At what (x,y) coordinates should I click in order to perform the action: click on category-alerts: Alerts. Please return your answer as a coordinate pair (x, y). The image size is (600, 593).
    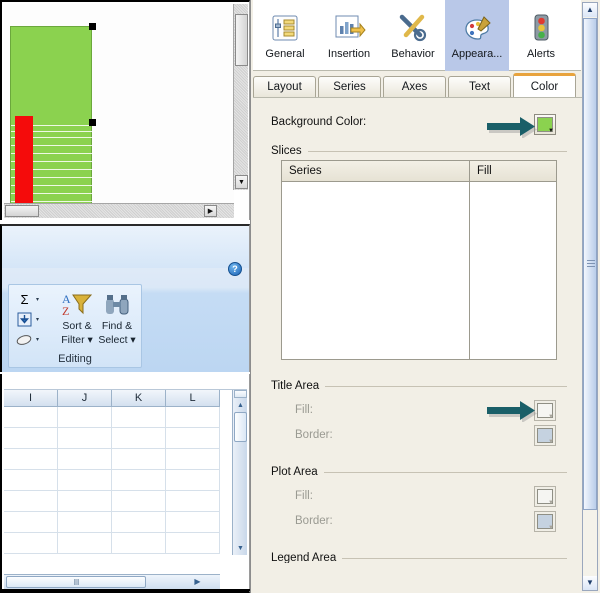
    Looking at the image, I should click on (541, 35).